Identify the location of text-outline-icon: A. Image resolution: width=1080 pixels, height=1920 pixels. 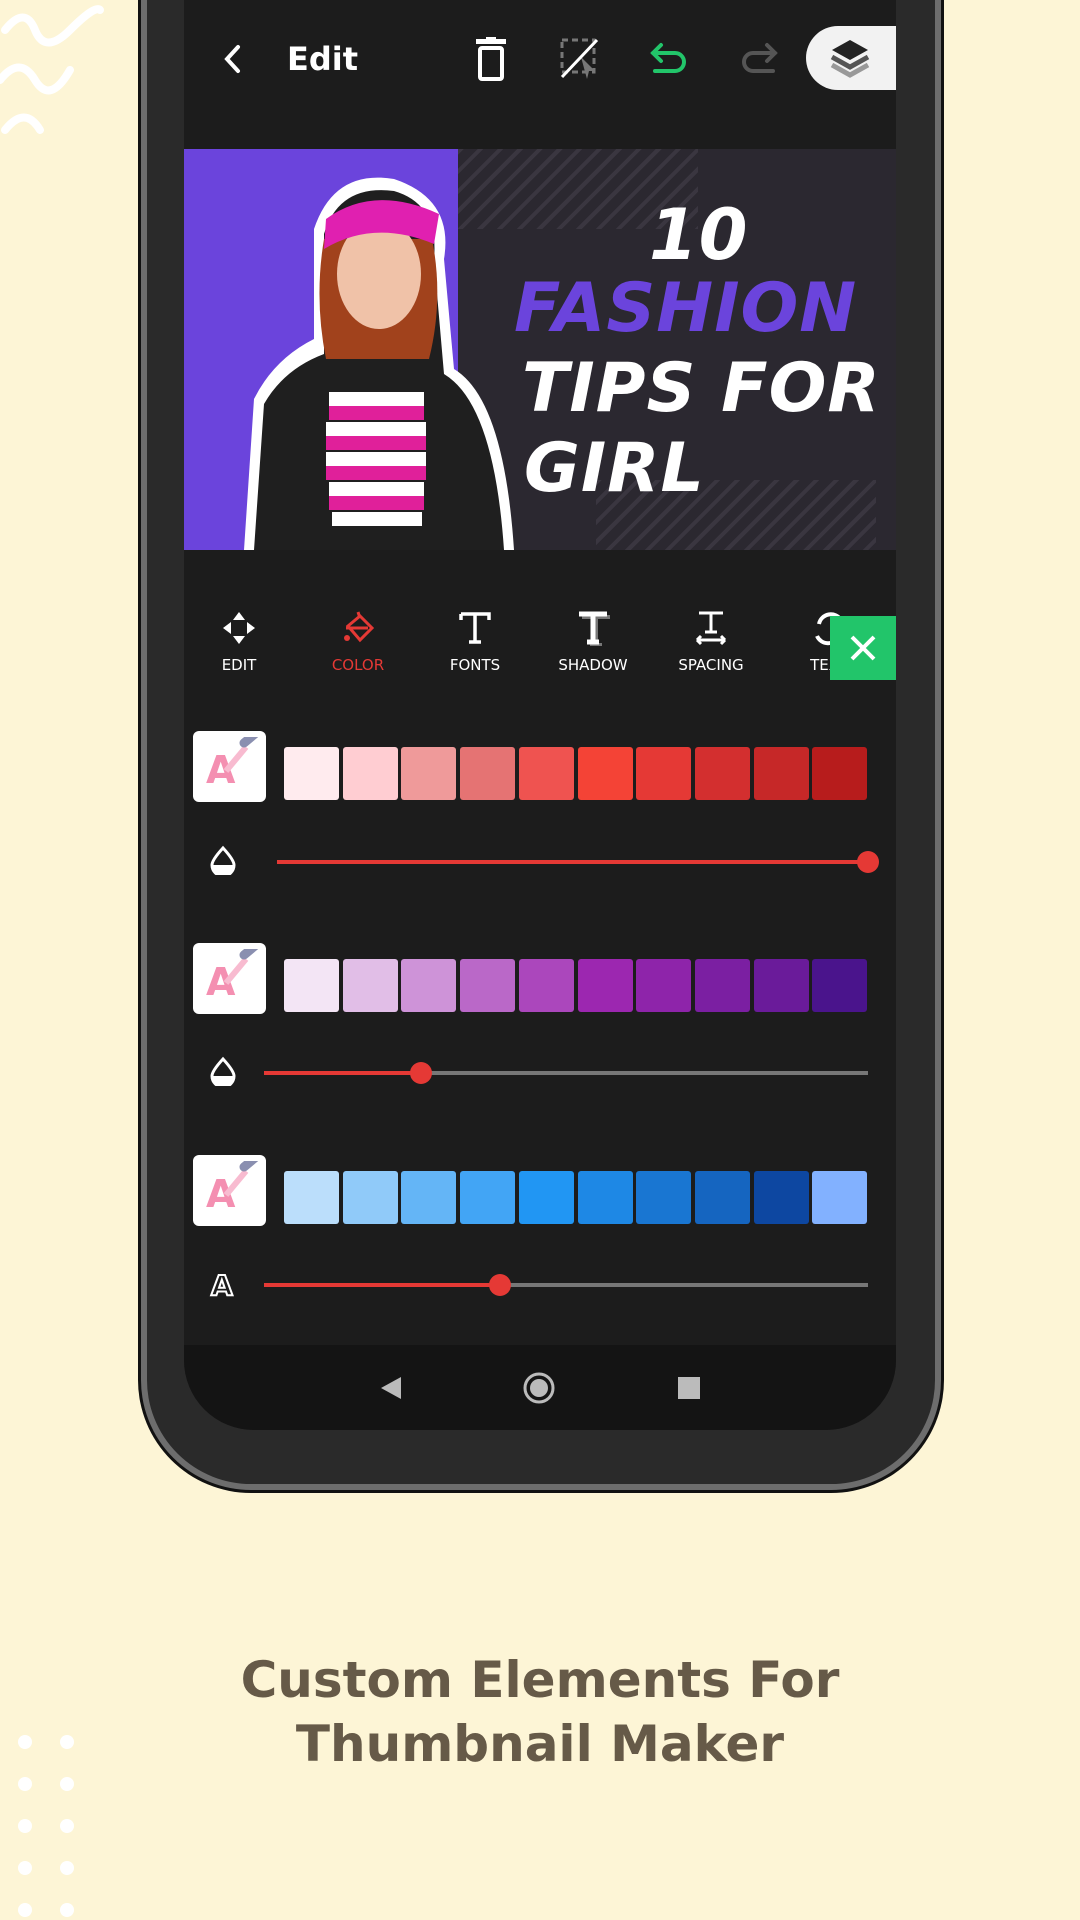
(222, 1283).